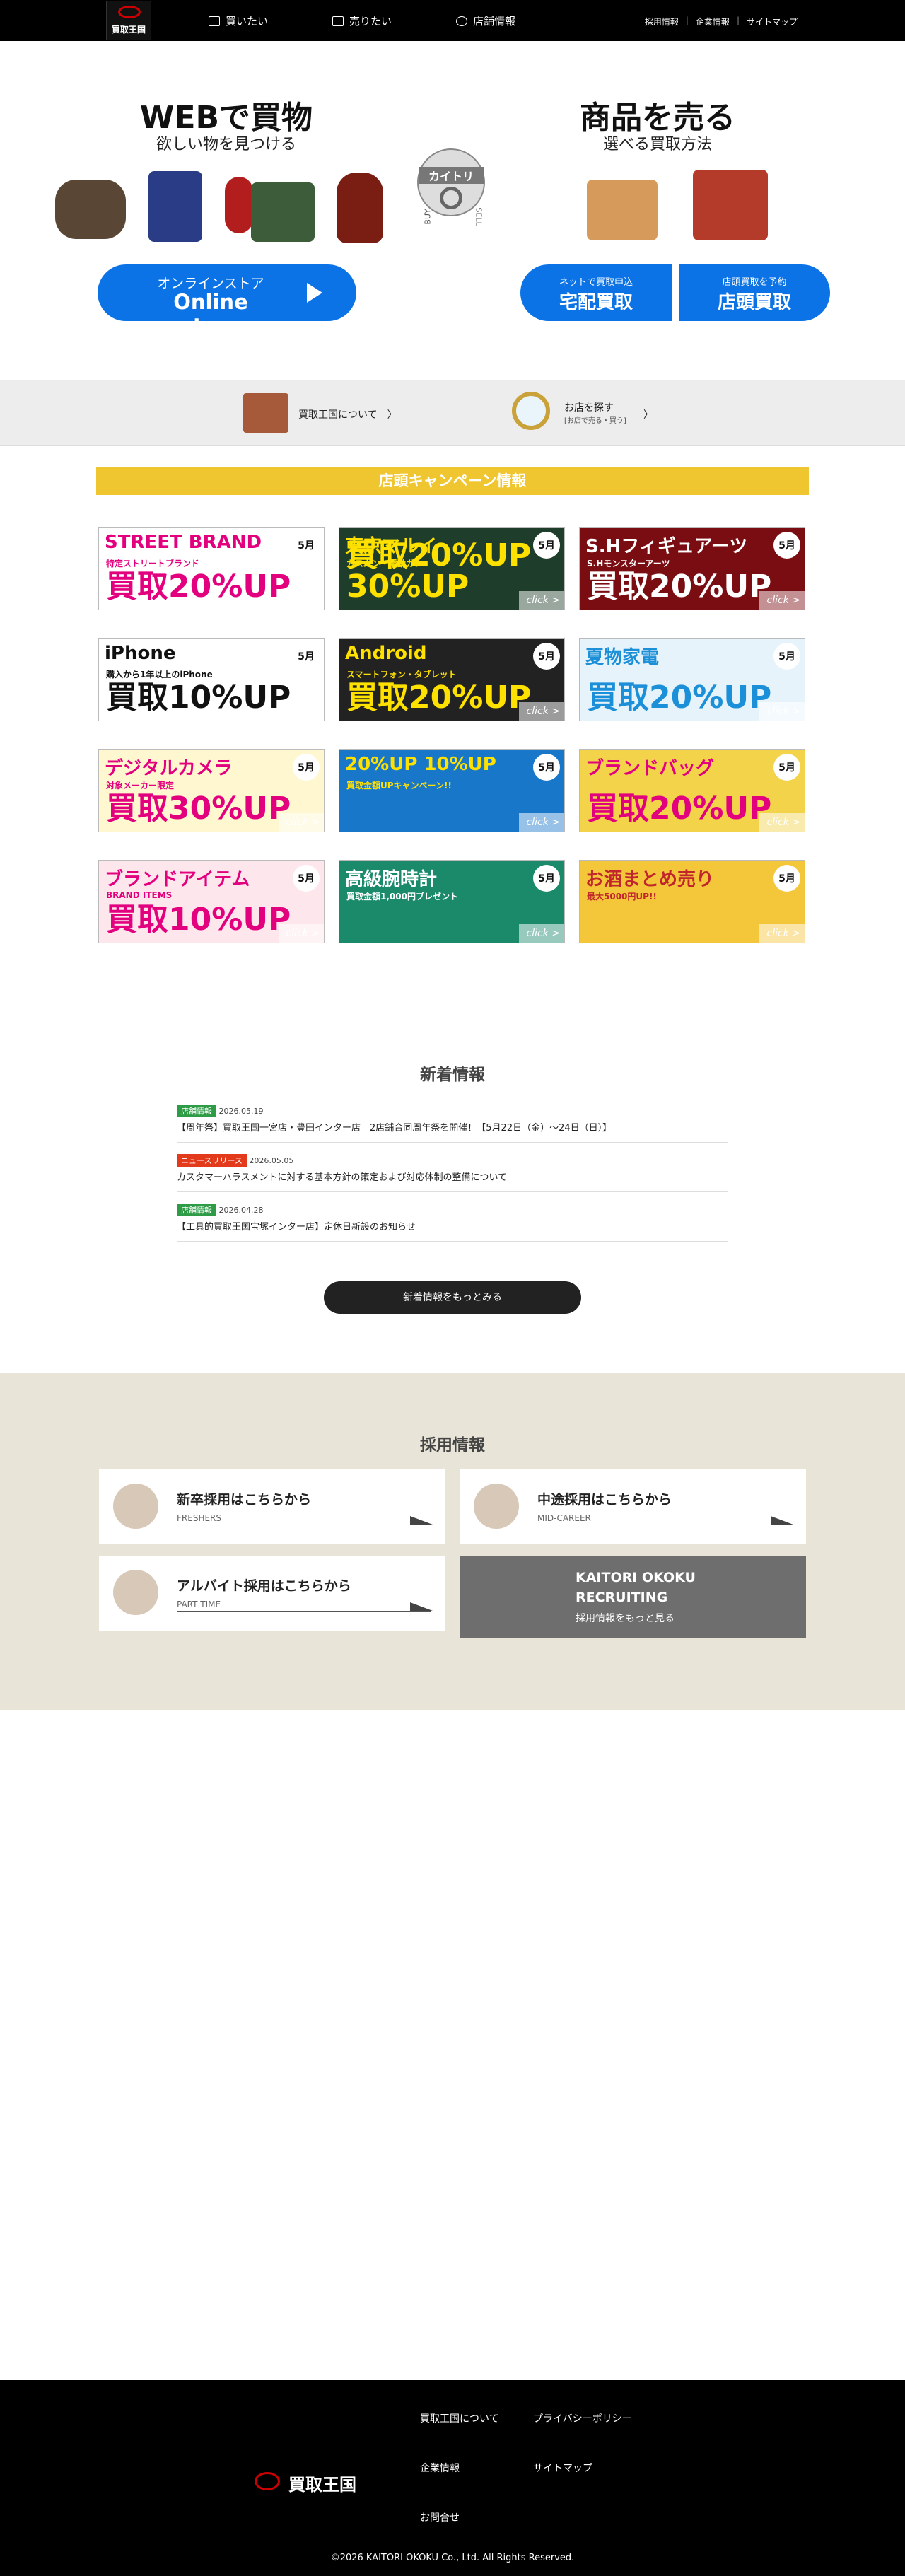 Image resolution: width=905 pixels, height=2576 pixels. I want to click on freshers-avatar, so click(135, 1506).